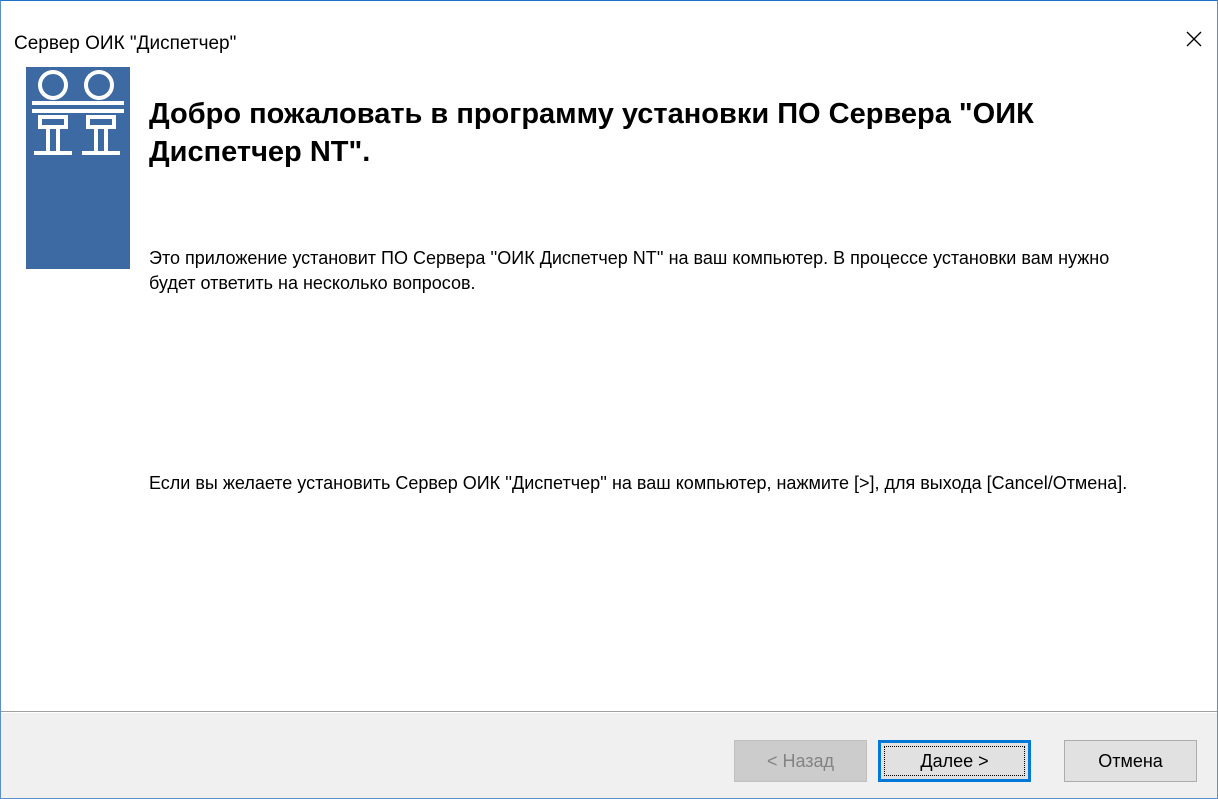 The width and height of the screenshot is (1218, 799). Describe the element at coordinates (609, 755) in the screenshot. I see `button-bar: < Назад Далее > Отмена` at that location.